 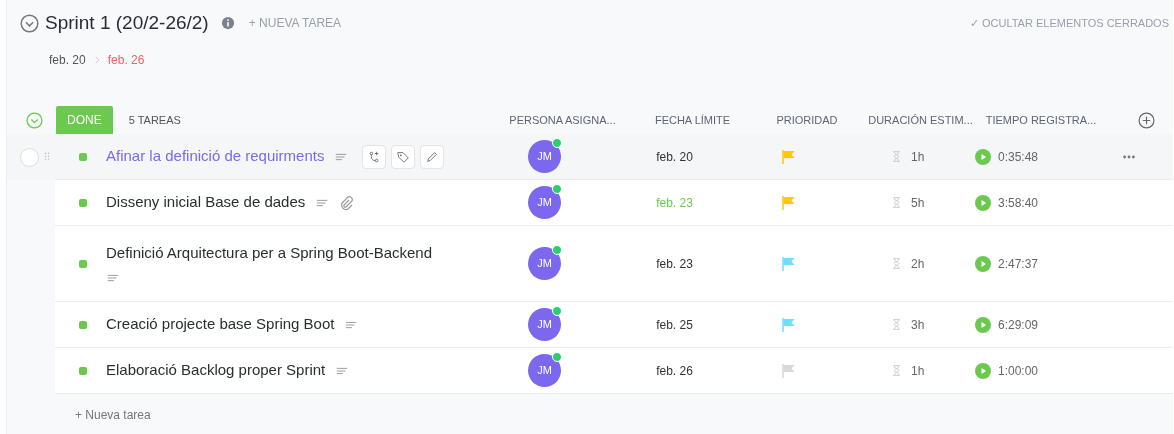 I want to click on edit-button, so click(x=432, y=156).